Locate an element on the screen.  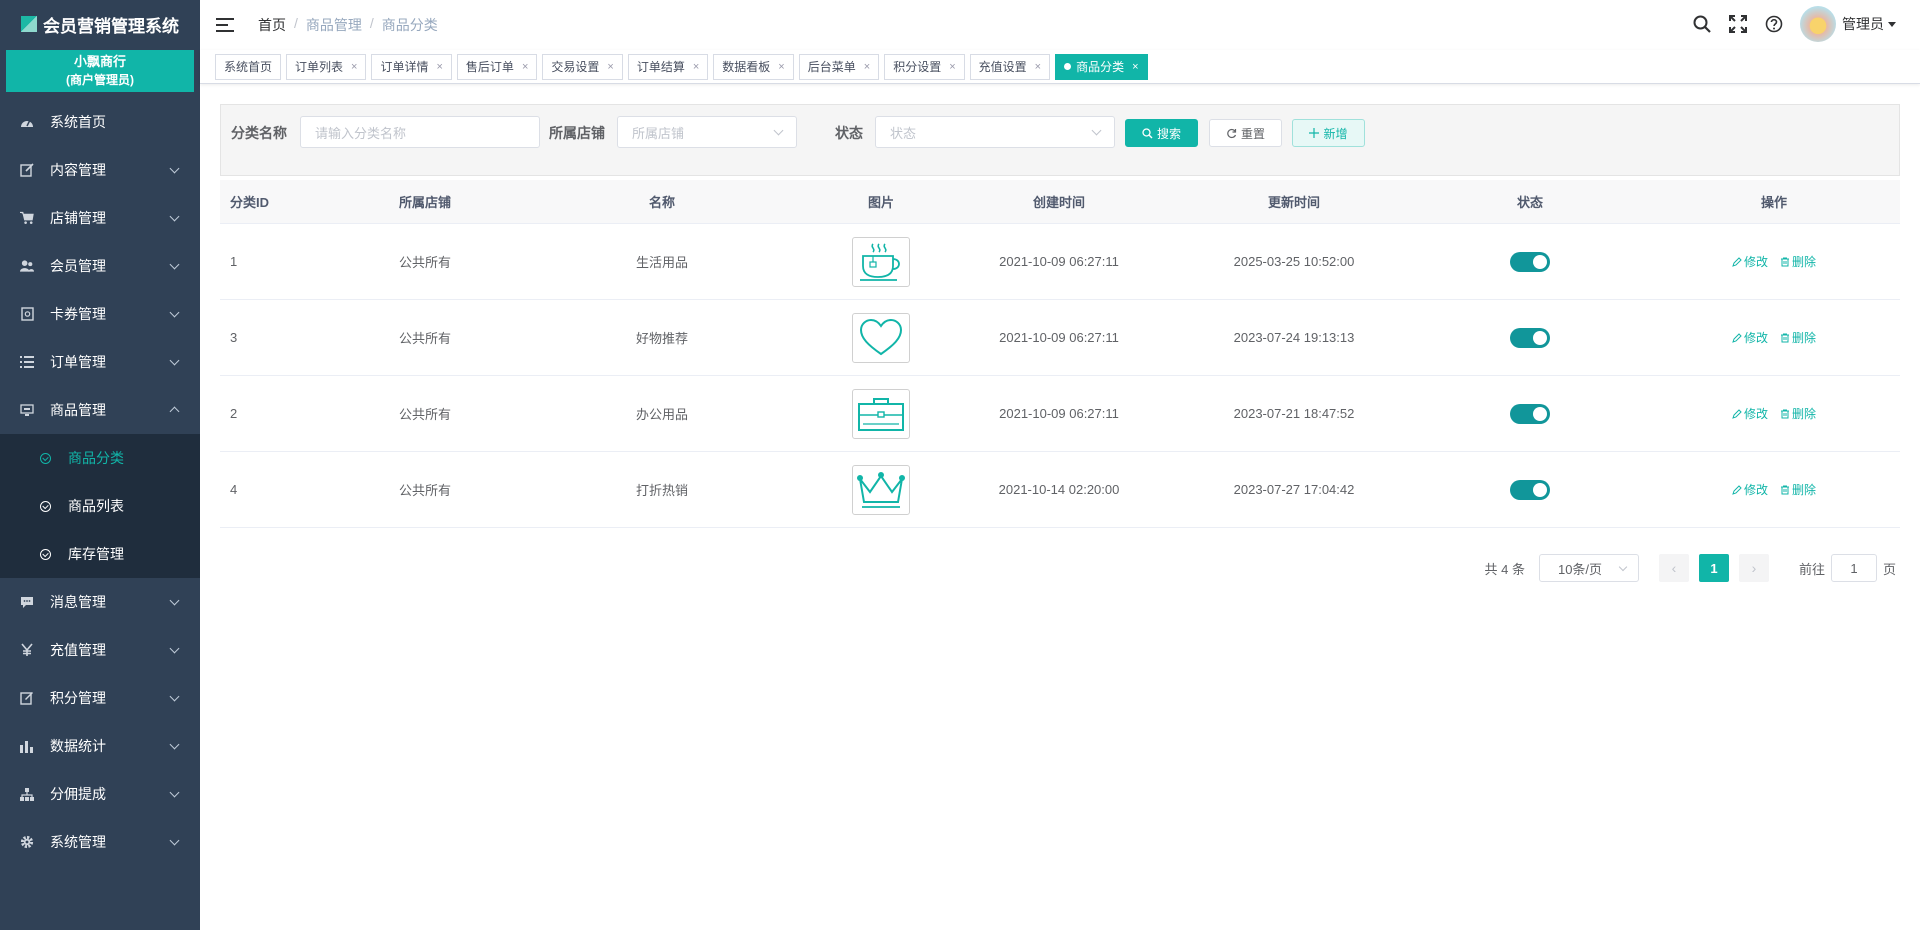
teacup-icon is located at coordinates (880, 261).